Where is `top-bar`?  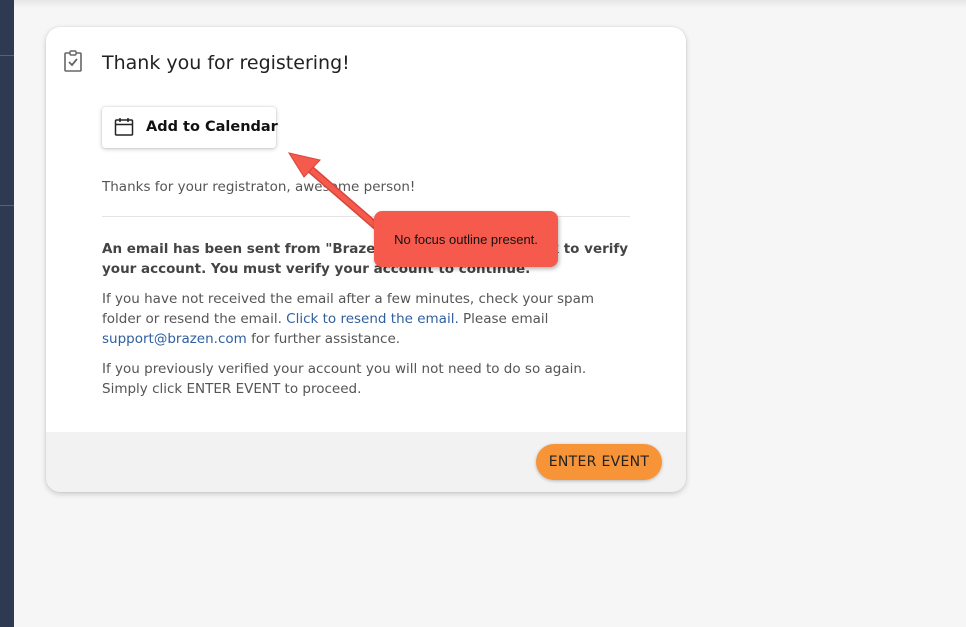
top-bar is located at coordinates (490, 4).